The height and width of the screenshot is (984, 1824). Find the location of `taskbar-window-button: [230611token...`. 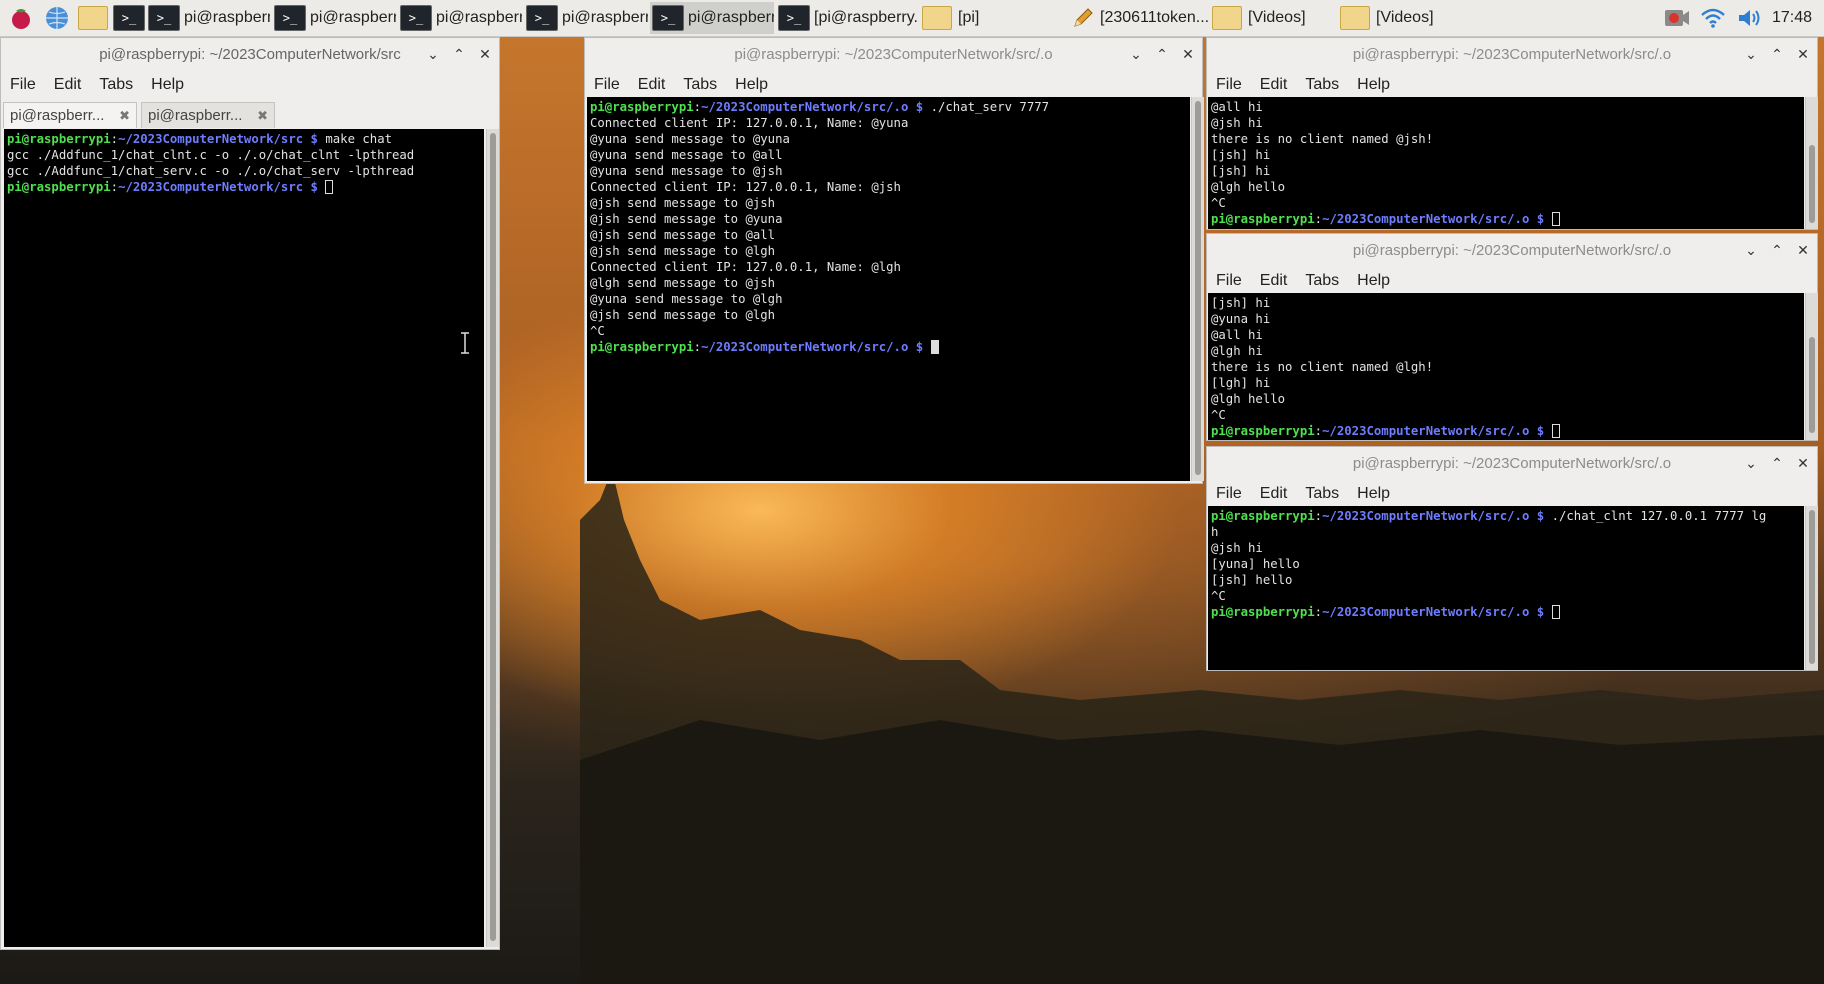

taskbar-window-button: [230611token... is located at coordinates (1138, 18).